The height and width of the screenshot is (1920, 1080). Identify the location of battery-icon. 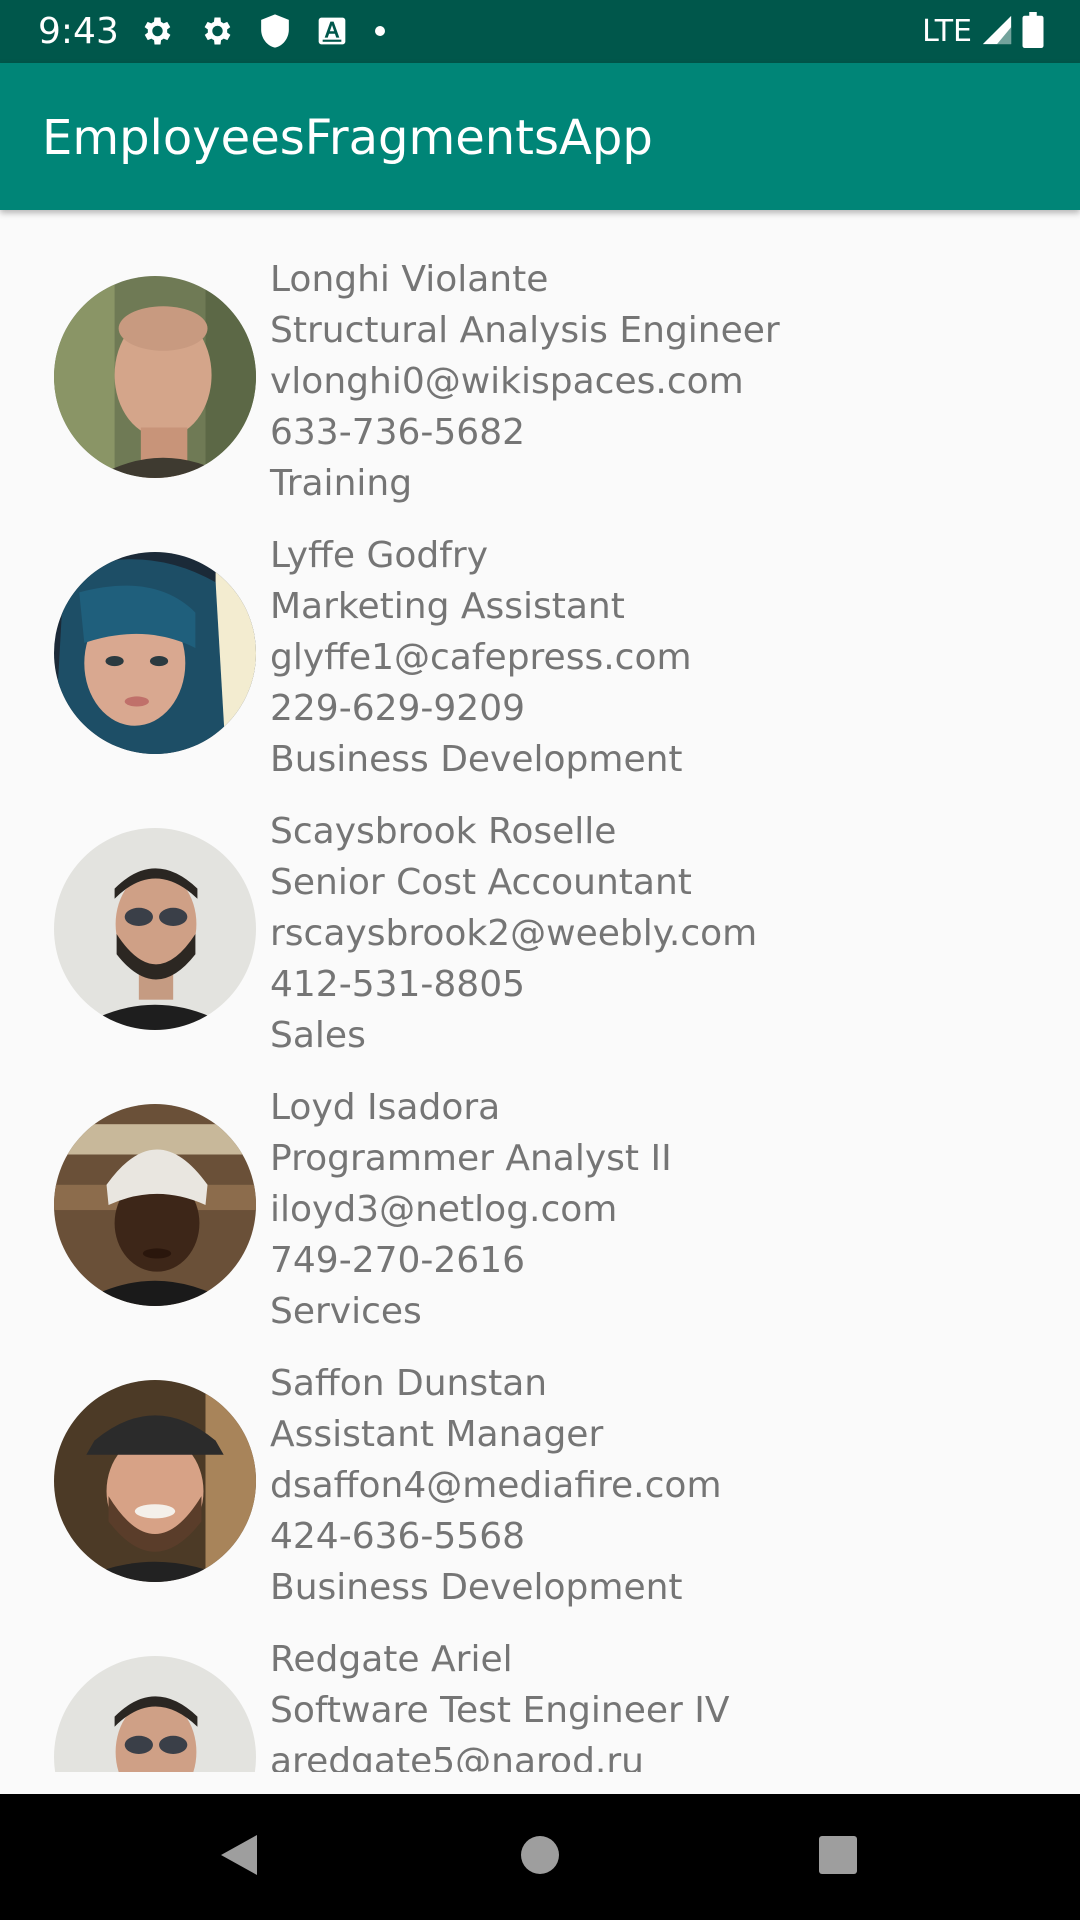
(1033, 32).